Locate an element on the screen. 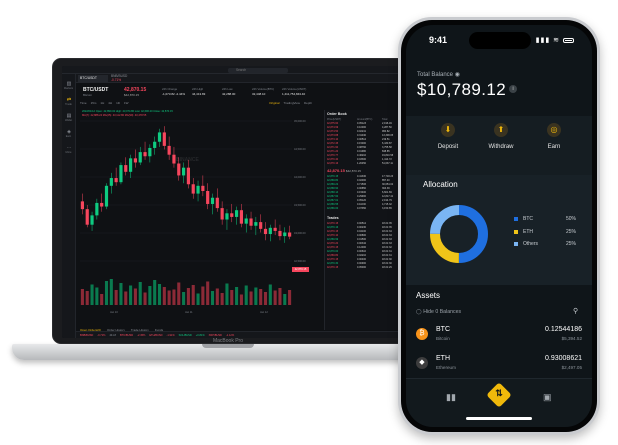 This screenshot has height=445, width=618. interval-button: 1D is located at coordinates (118, 103).